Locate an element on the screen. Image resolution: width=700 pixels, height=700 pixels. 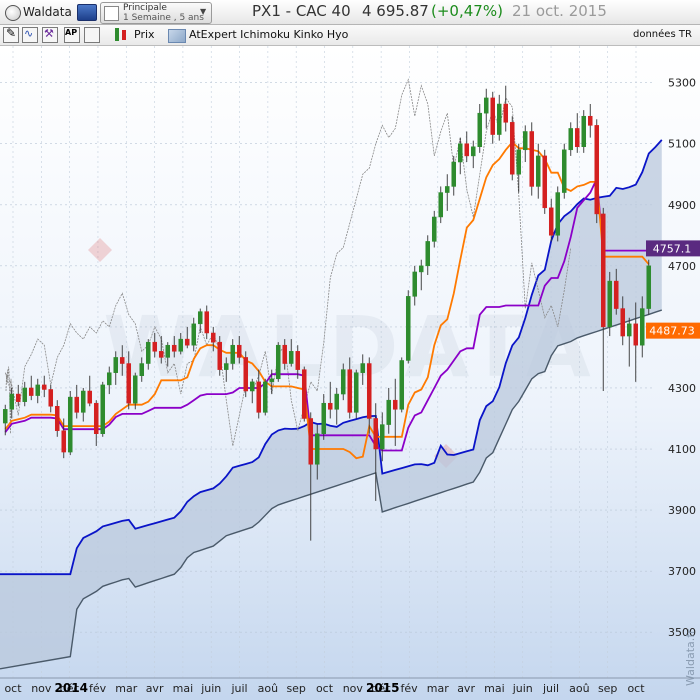
y-tick-label: 4700 is located at coordinates (682, 266).